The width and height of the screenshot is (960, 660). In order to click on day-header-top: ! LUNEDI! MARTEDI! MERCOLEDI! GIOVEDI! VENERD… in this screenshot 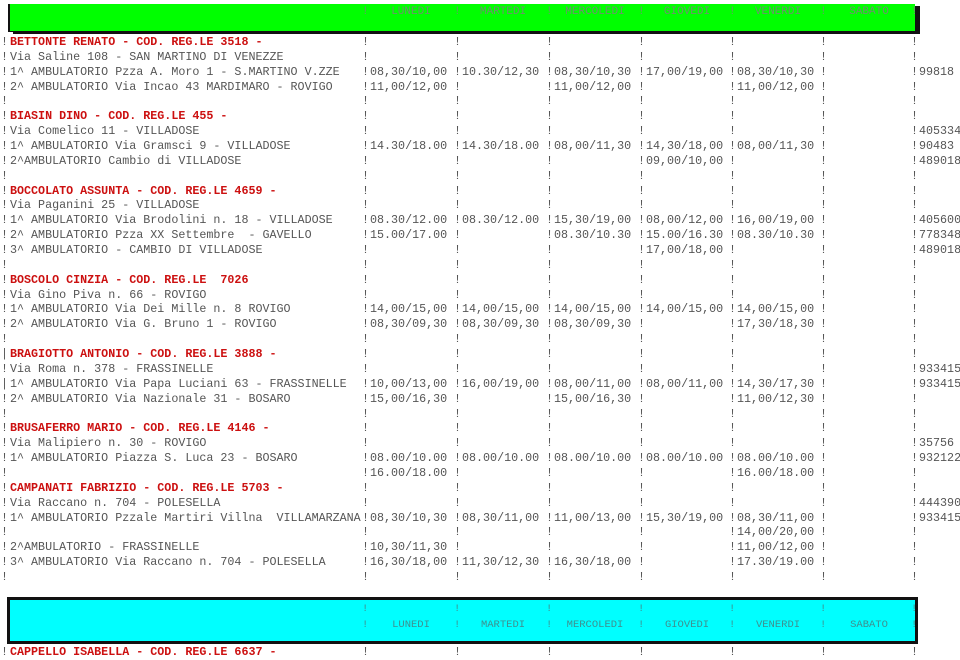, I will do `click(463, 18)`.